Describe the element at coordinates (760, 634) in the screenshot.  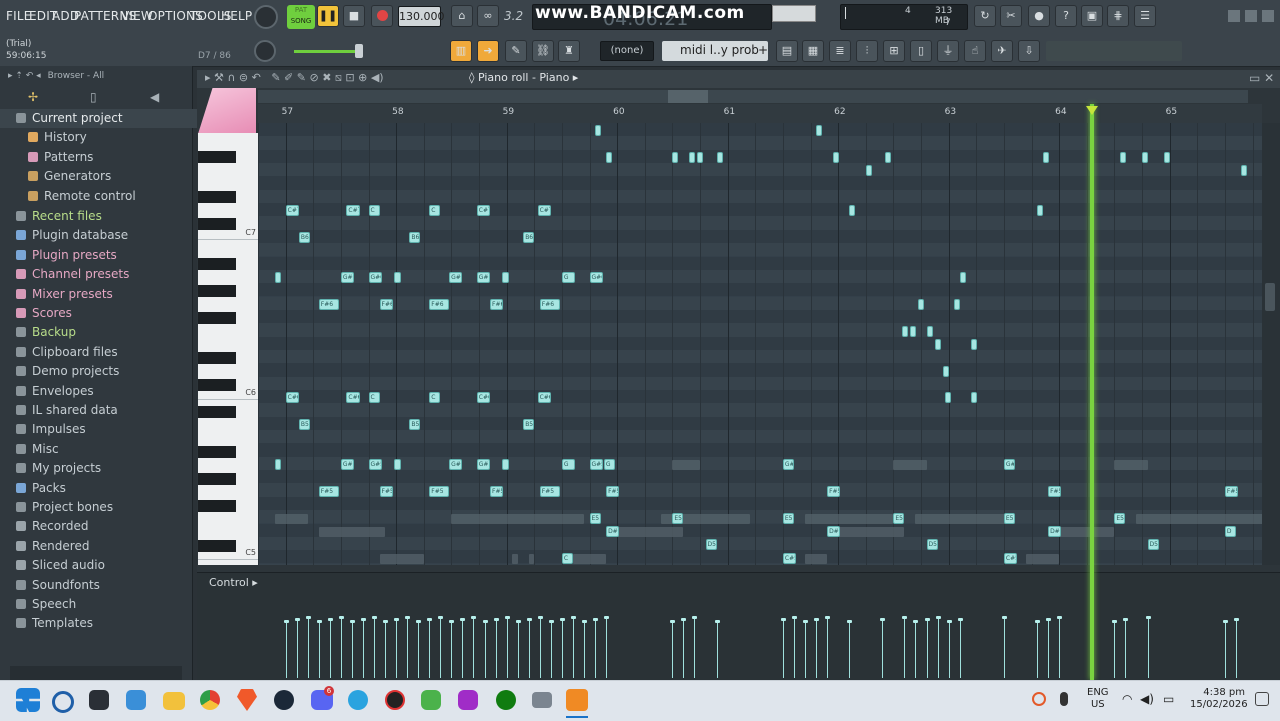
I see `velocity-lane` at that location.